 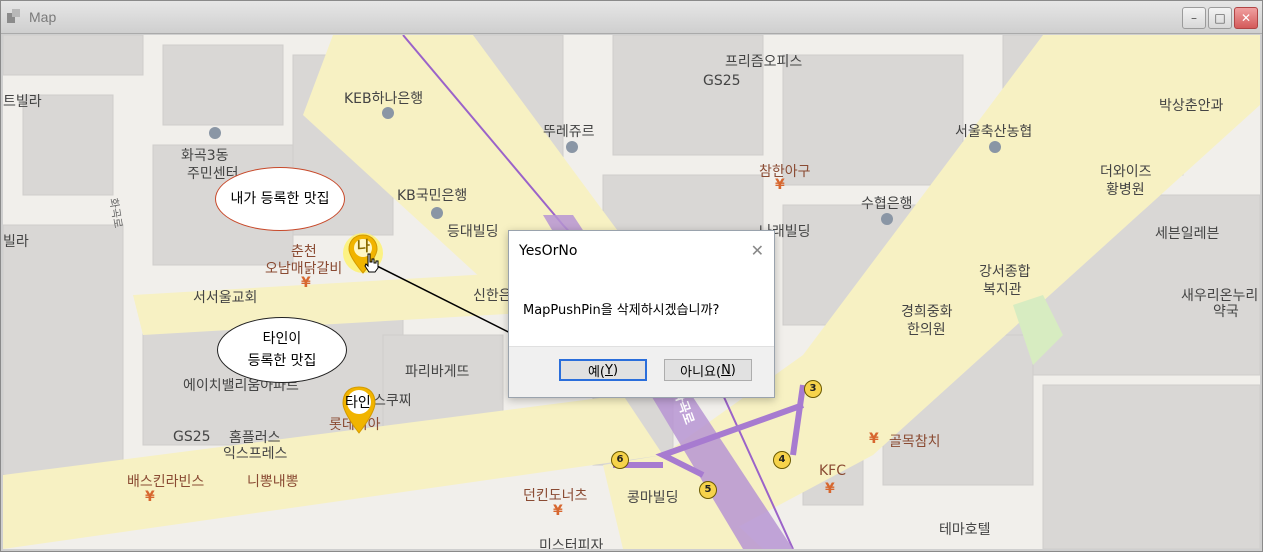 I want to click on map-label: 강서종합, so click(x=1005, y=272).